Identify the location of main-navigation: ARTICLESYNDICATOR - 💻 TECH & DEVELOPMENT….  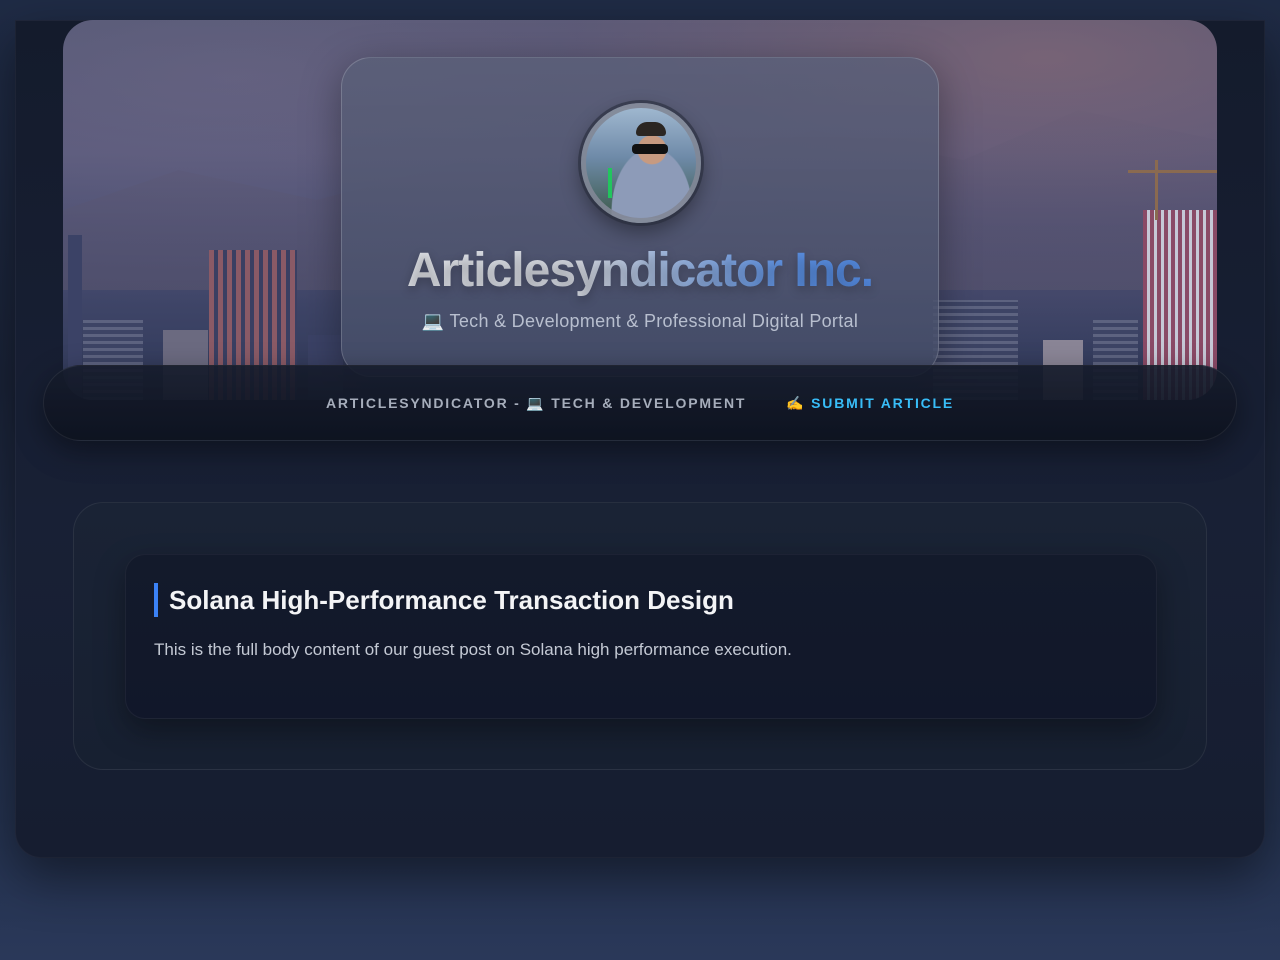
(640, 403).